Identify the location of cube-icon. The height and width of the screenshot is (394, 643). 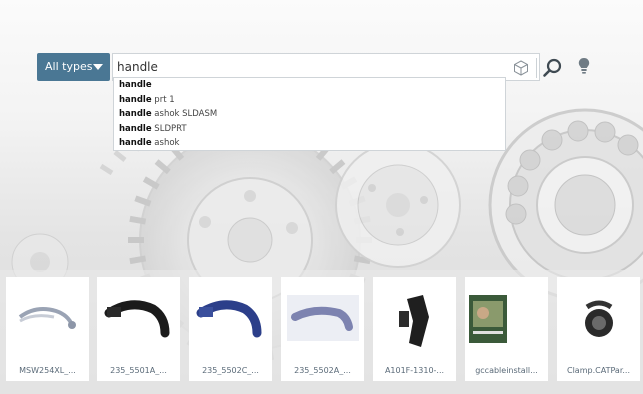
(521, 68).